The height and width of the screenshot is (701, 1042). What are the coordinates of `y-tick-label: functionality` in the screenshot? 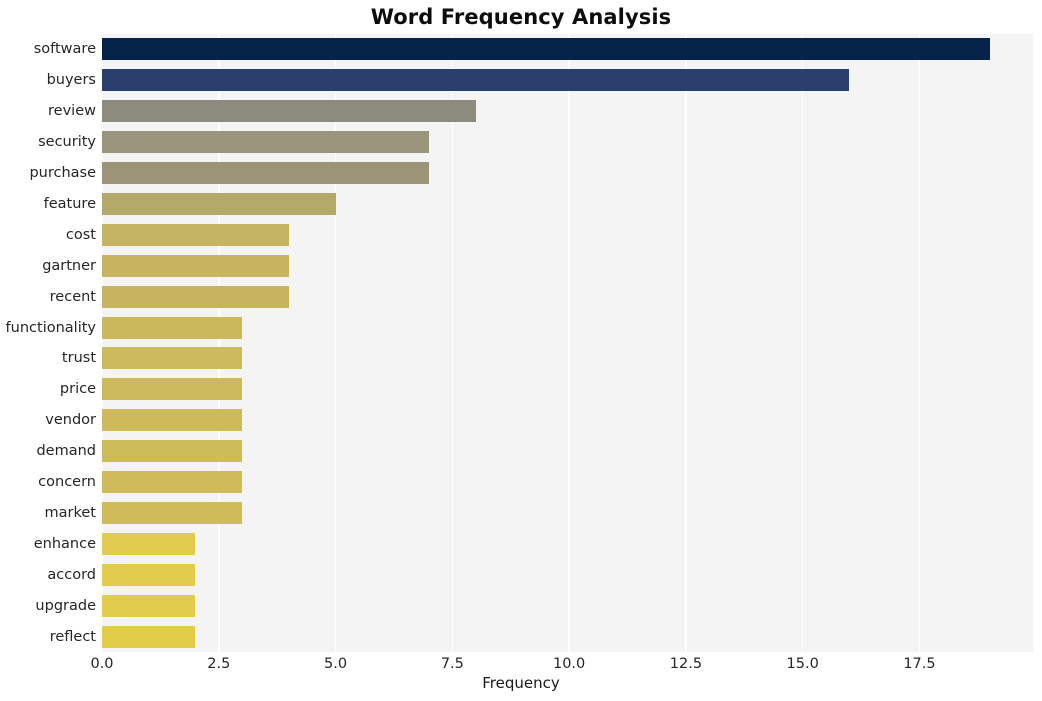 It's located at (50, 327).